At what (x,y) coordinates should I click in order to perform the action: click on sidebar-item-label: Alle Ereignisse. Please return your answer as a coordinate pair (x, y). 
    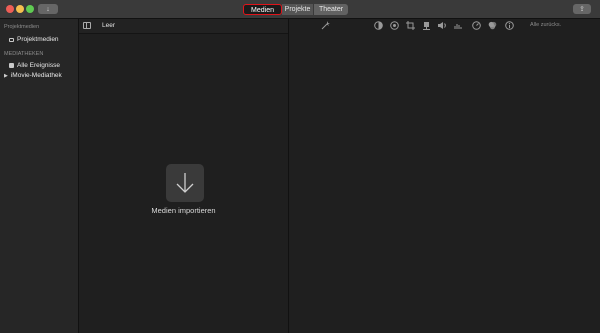
    Looking at the image, I should click on (38, 65).